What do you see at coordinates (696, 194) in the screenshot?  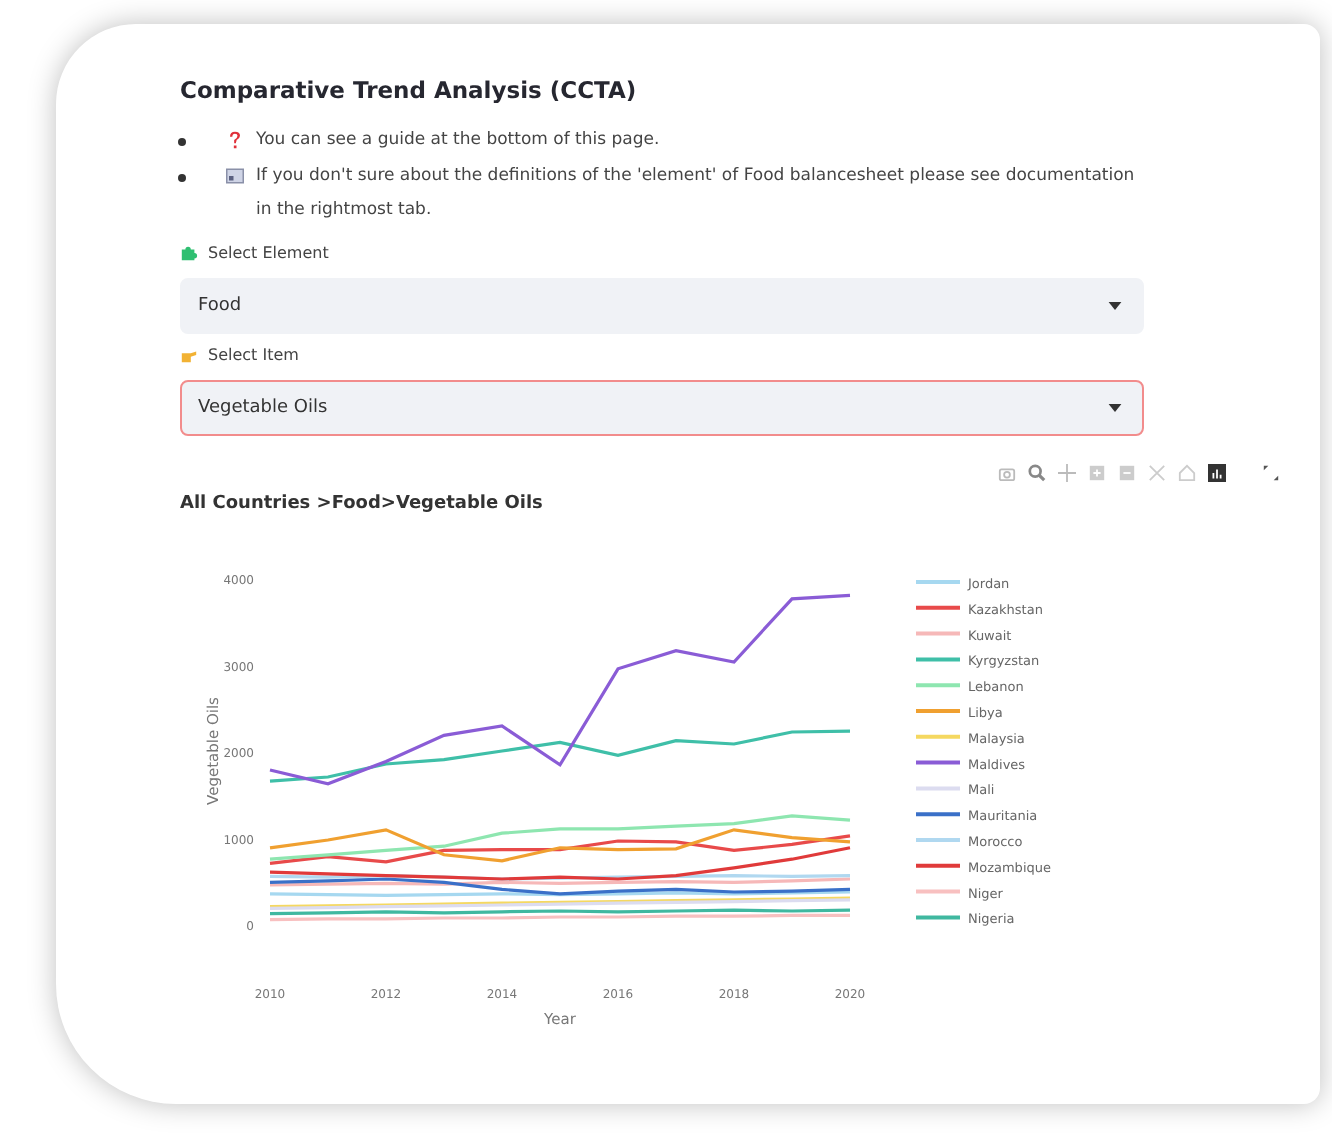 I see `note-text: If you don't sure about the definitions of the 'element' of Food balancesheet please see documentation in the rightmost tab.` at bounding box center [696, 194].